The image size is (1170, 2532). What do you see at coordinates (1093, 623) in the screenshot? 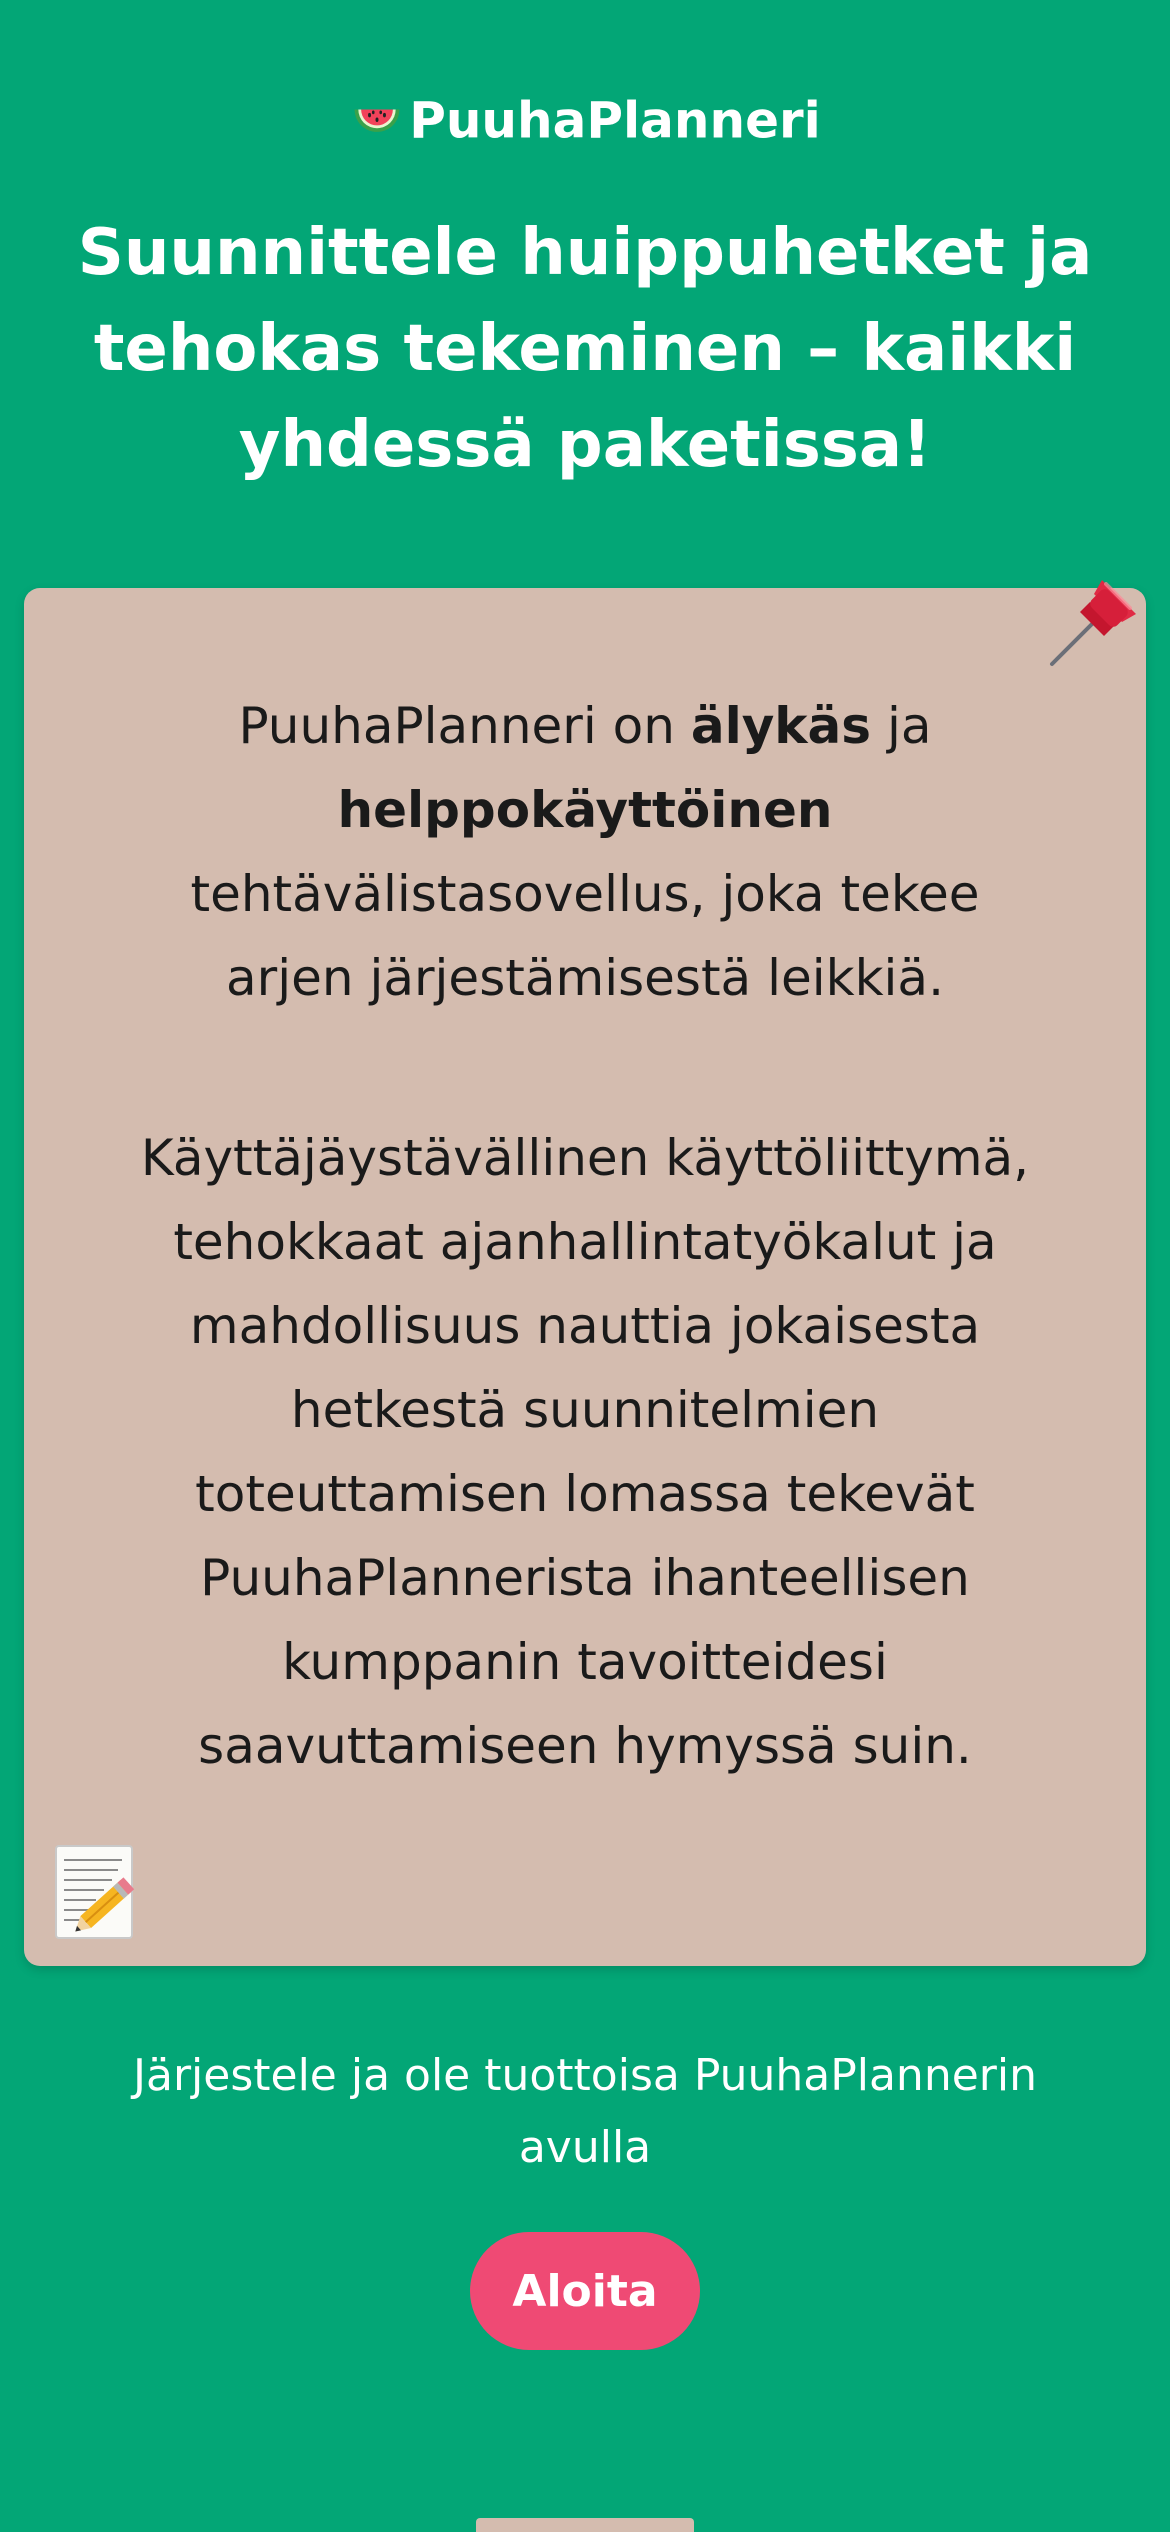
I see `pushpin-icon` at bounding box center [1093, 623].